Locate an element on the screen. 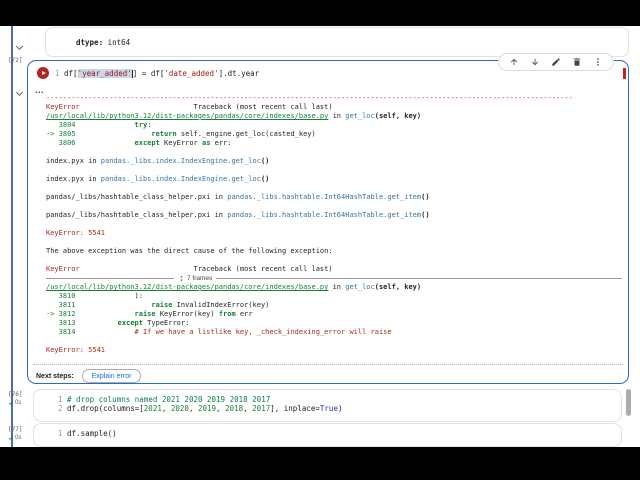  execution-status-77: 0s is located at coordinates (14, 438).